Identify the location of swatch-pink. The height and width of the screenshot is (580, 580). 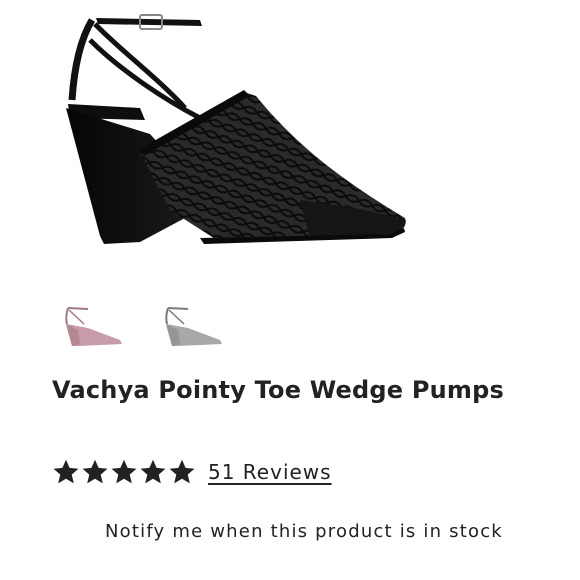
(93, 328).